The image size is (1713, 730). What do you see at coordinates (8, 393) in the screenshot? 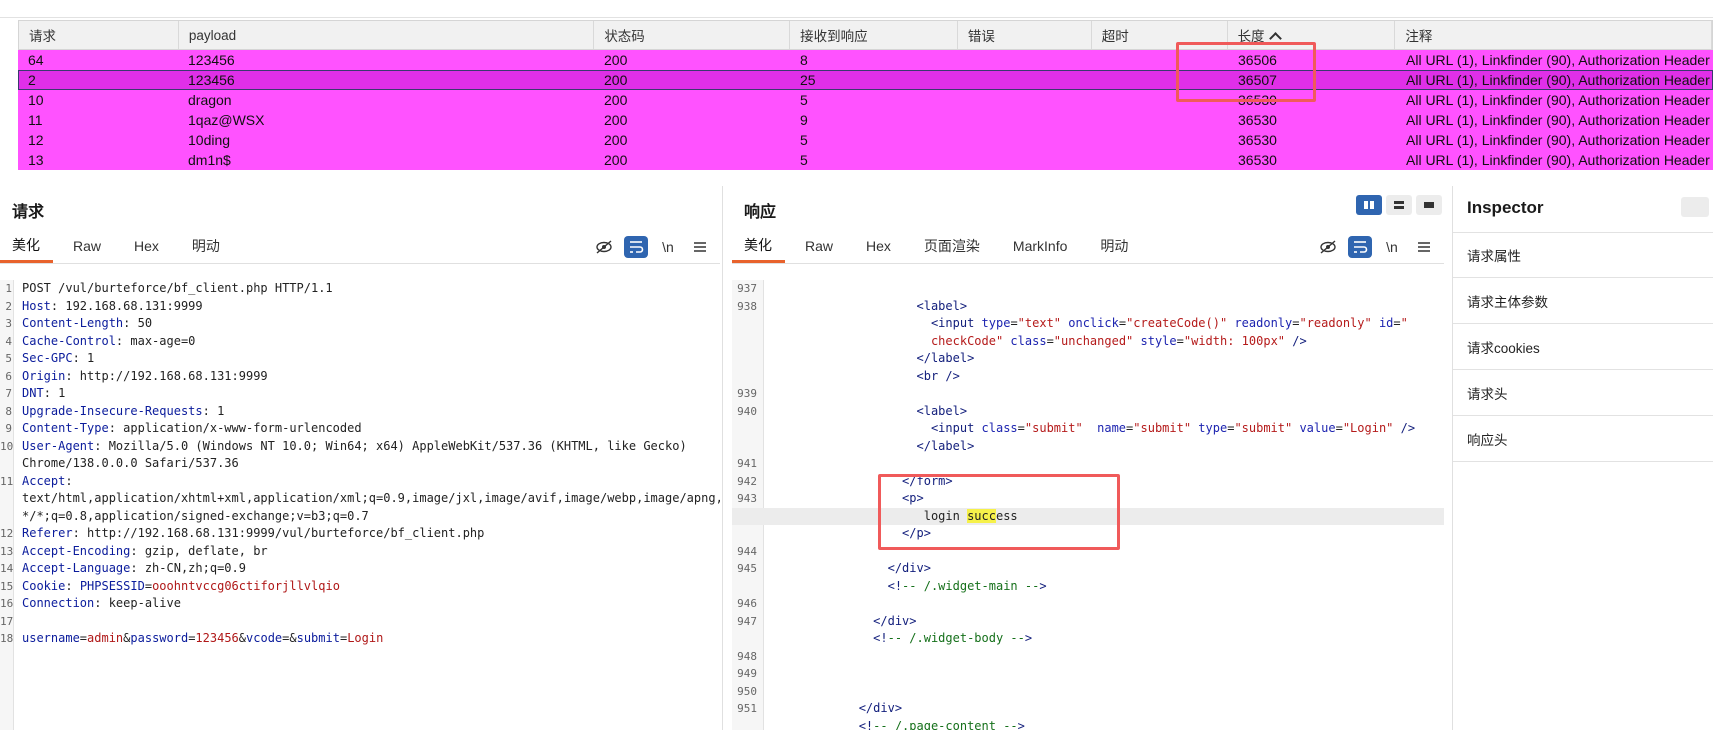
I see `line-number: 7` at bounding box center [8, 393].